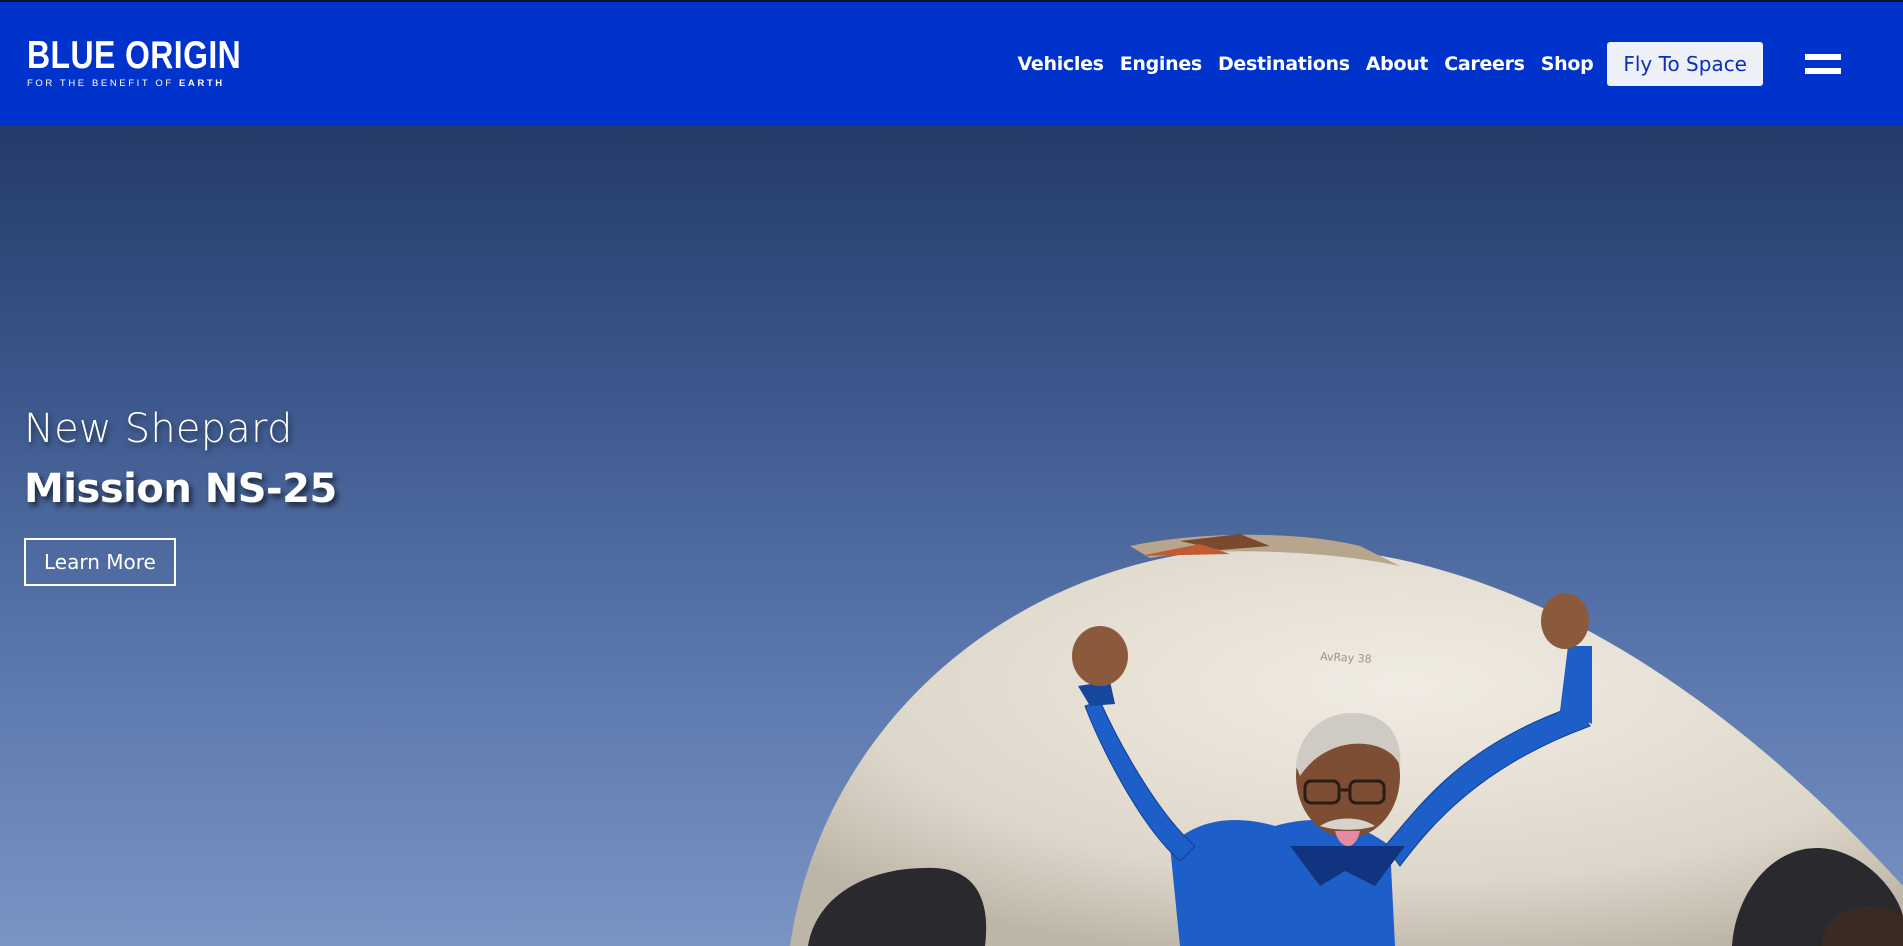 The image size is (1903, 946). What do you see at coordinates (134, 55) in the screenshot?
I see `brand-name: BLUE ORIGIN` at bounding box center [134, 55].